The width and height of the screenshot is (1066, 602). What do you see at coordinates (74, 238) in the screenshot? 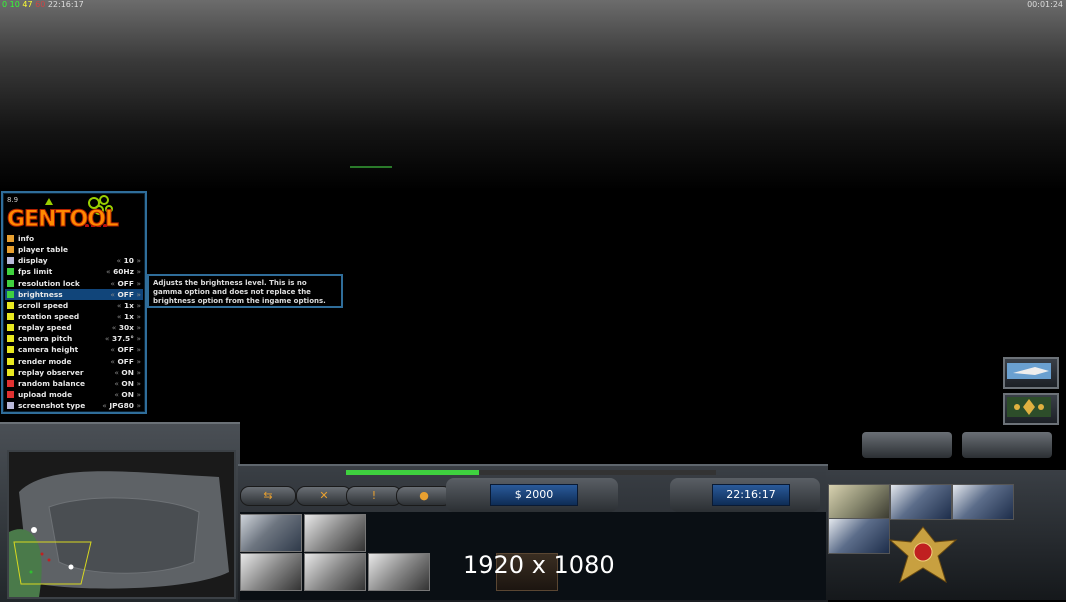
I see `menu-item-info: info` at bounding box center [74, 238].